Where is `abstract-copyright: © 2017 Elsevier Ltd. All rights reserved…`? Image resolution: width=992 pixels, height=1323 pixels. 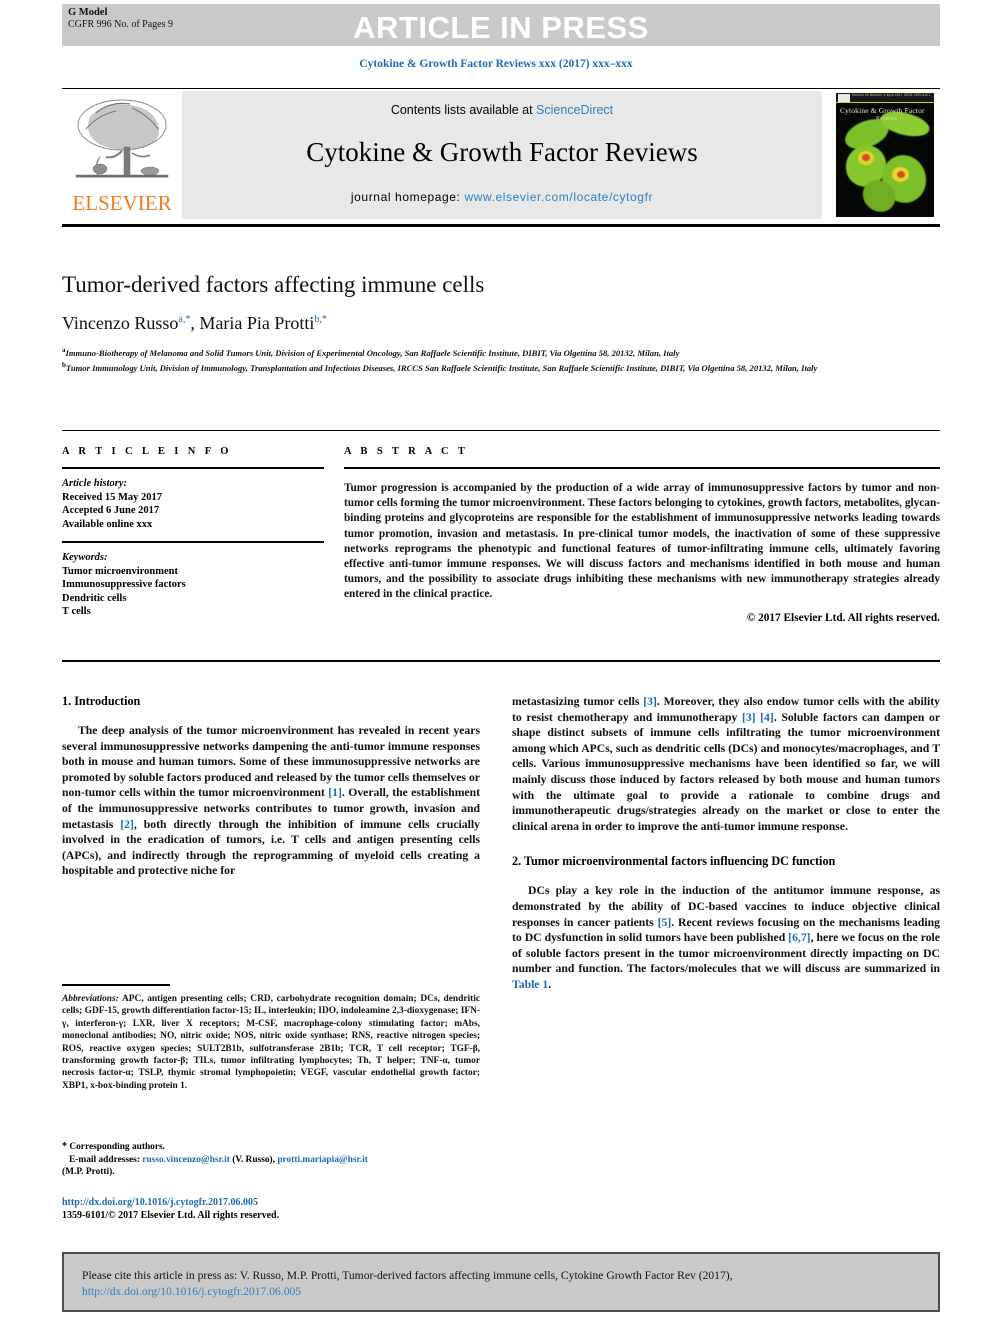 abstract-copyright: © 2017 Elsevier Ltd. All rights reserved… is located at coordinates (843, 617).